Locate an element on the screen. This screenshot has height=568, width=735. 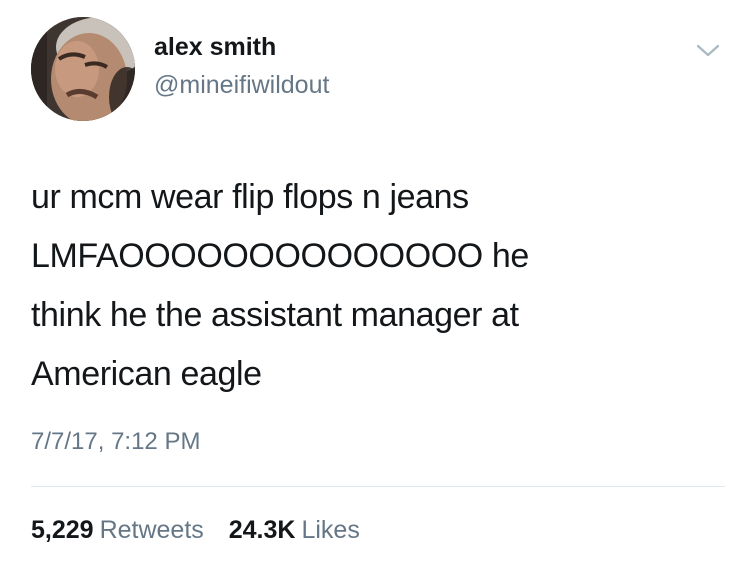
tweet-stats: 5,229 Retweets 24.3K Likes is located at coordinates (204, 530).